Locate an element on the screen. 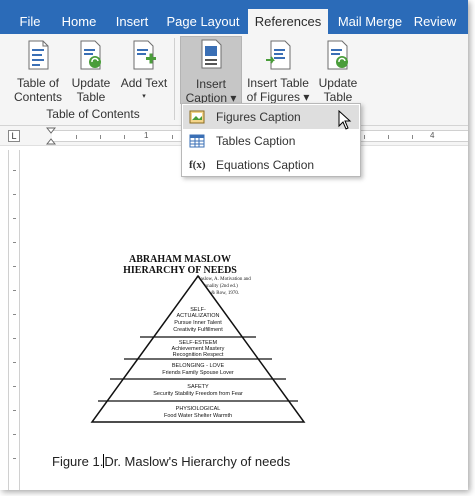  menu-item-label: Tables Caption is located at coordinates (256, 141).